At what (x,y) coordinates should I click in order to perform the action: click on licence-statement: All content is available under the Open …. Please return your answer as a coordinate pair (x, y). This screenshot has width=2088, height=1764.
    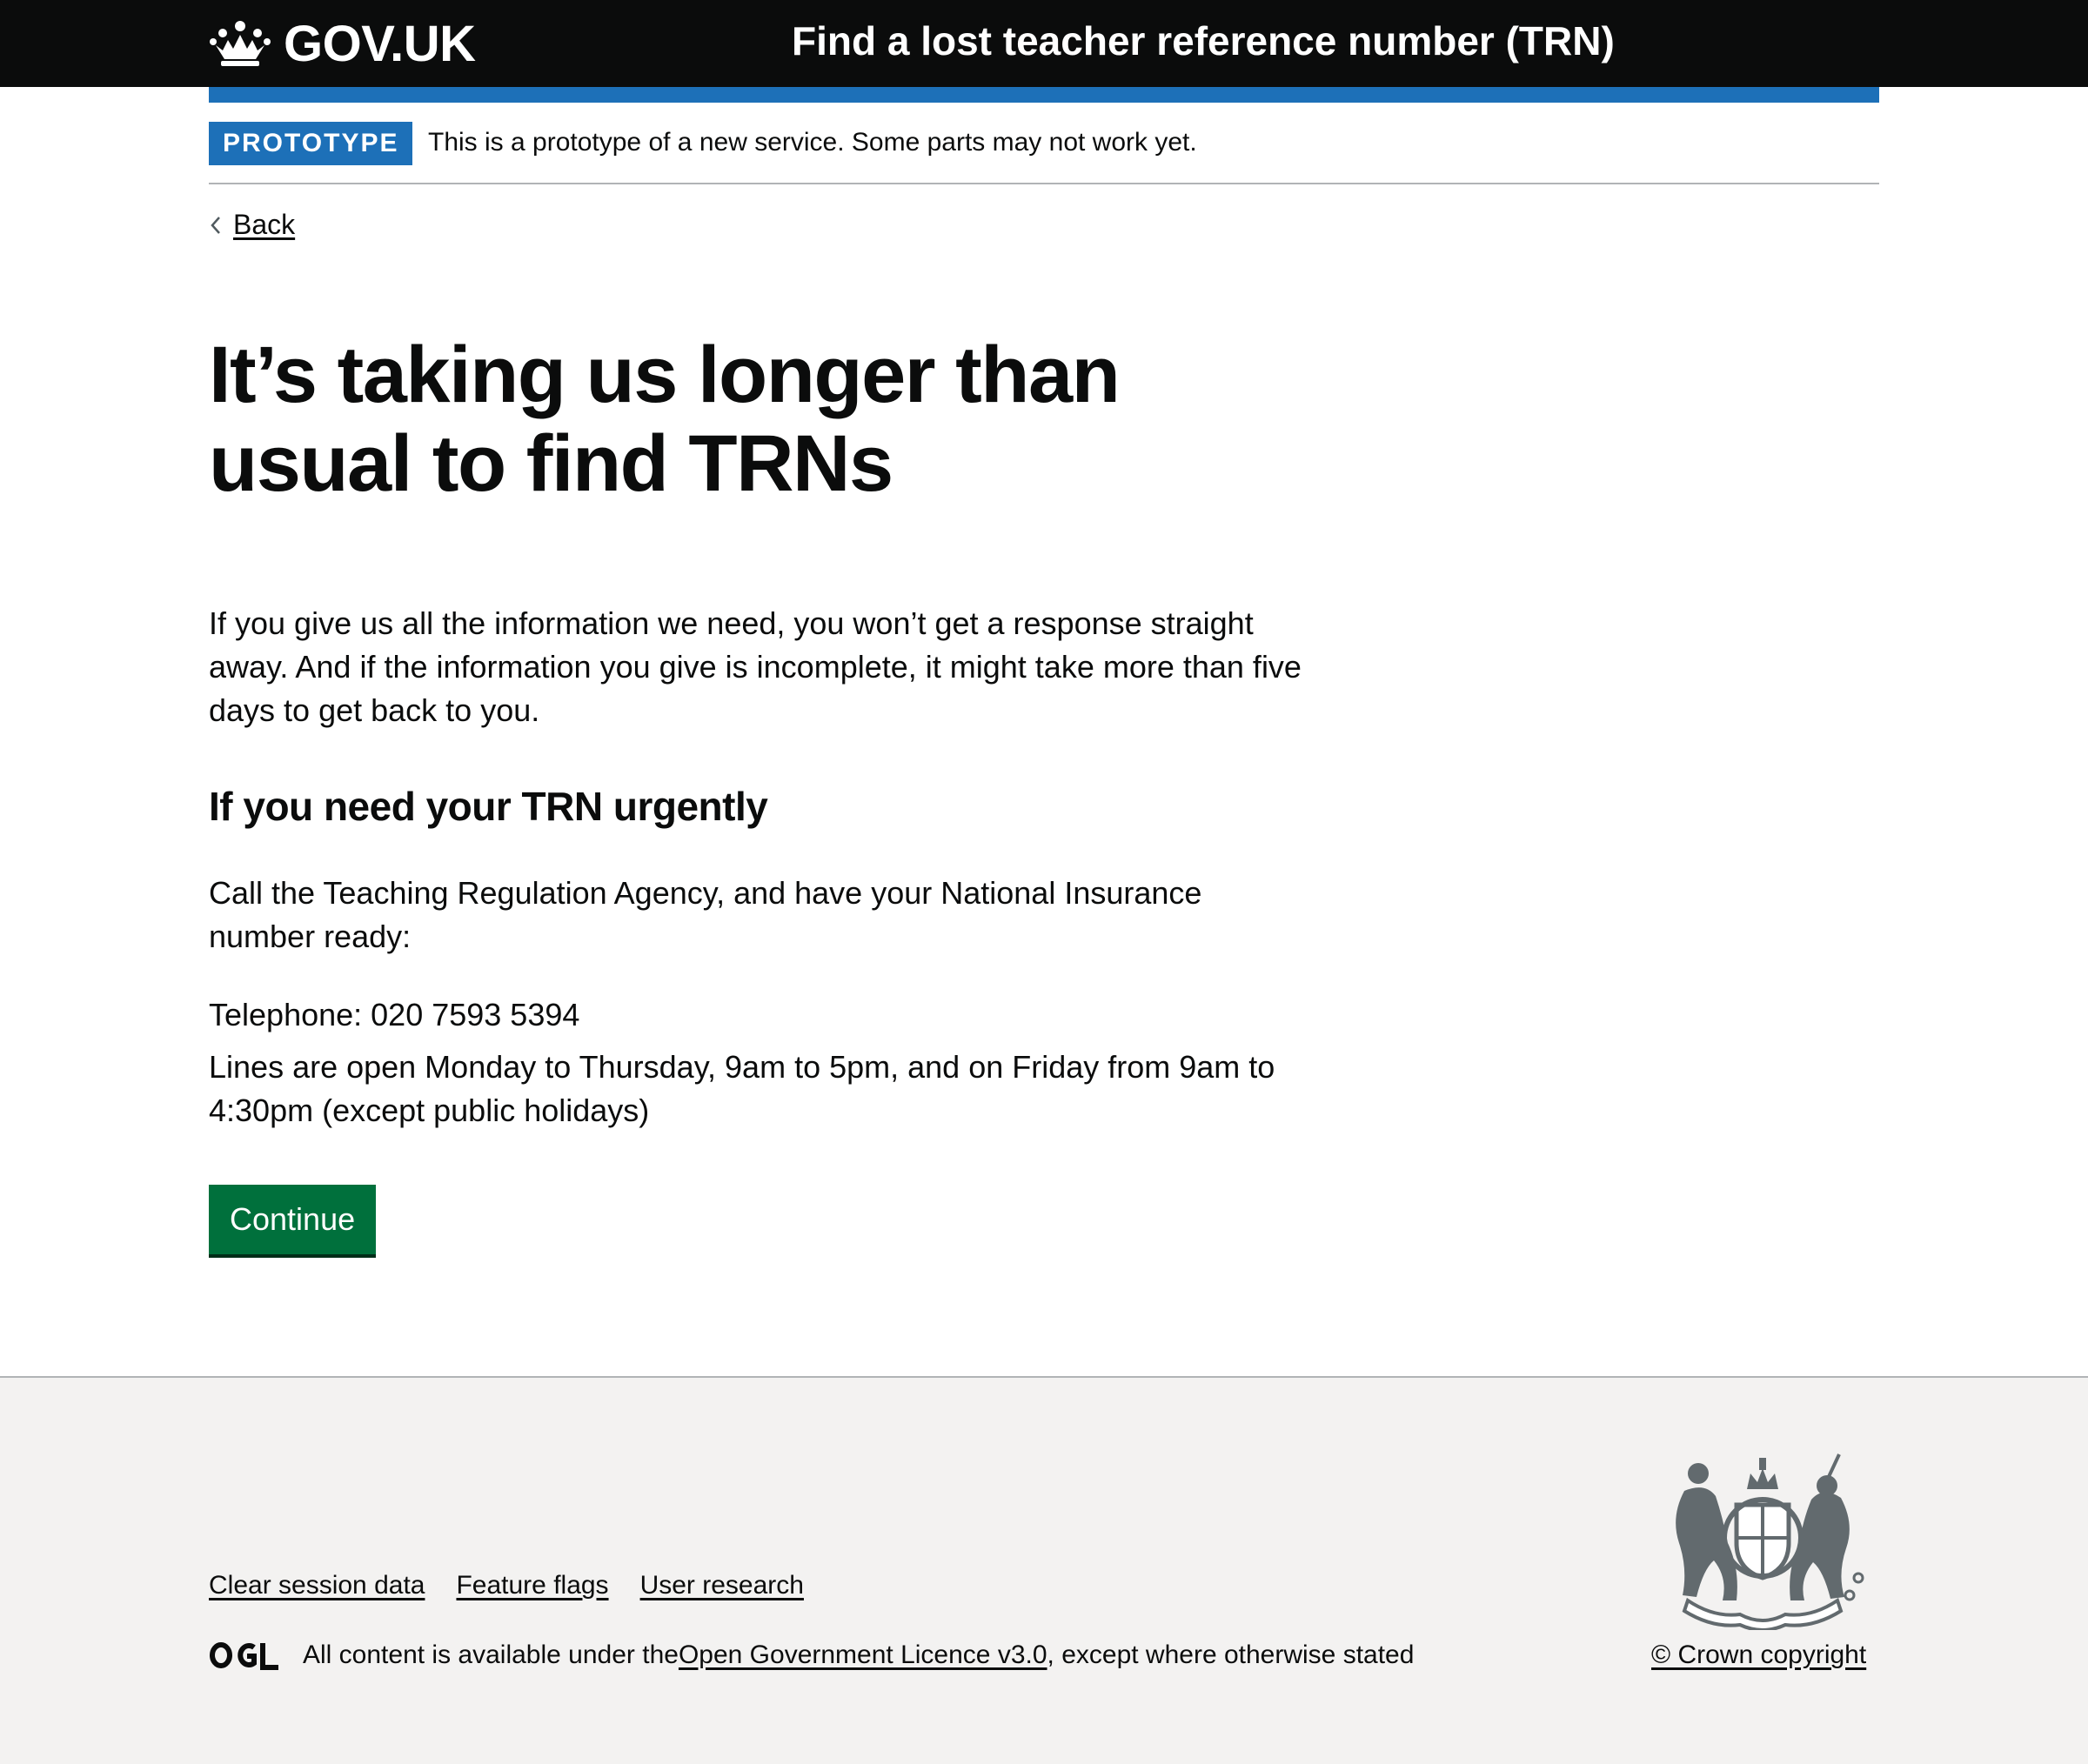
    Looking at the image, I should click on (811, 1655).